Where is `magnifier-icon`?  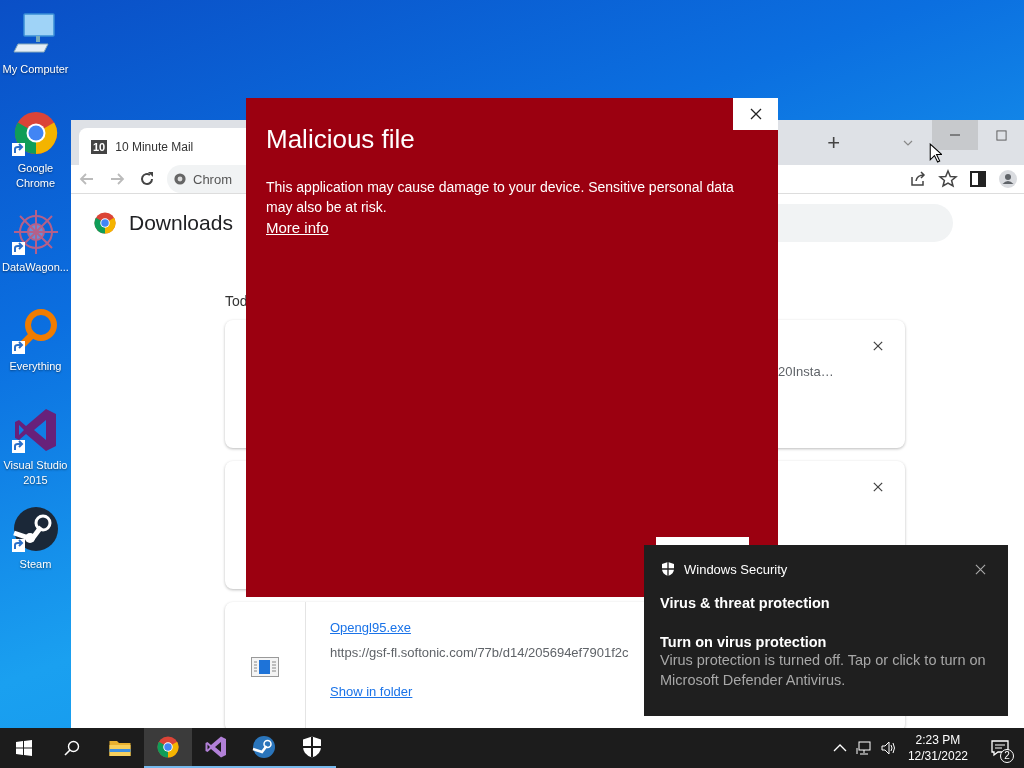
magnifier-icon is located at coordinates (35, 331).